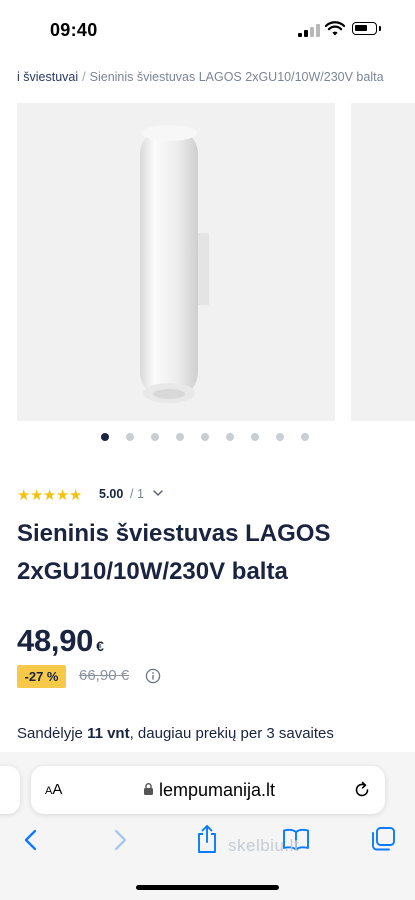  Describe the element at coordinates (137, 494) in the screenshot. I see `rating-count: / 1` at that location.